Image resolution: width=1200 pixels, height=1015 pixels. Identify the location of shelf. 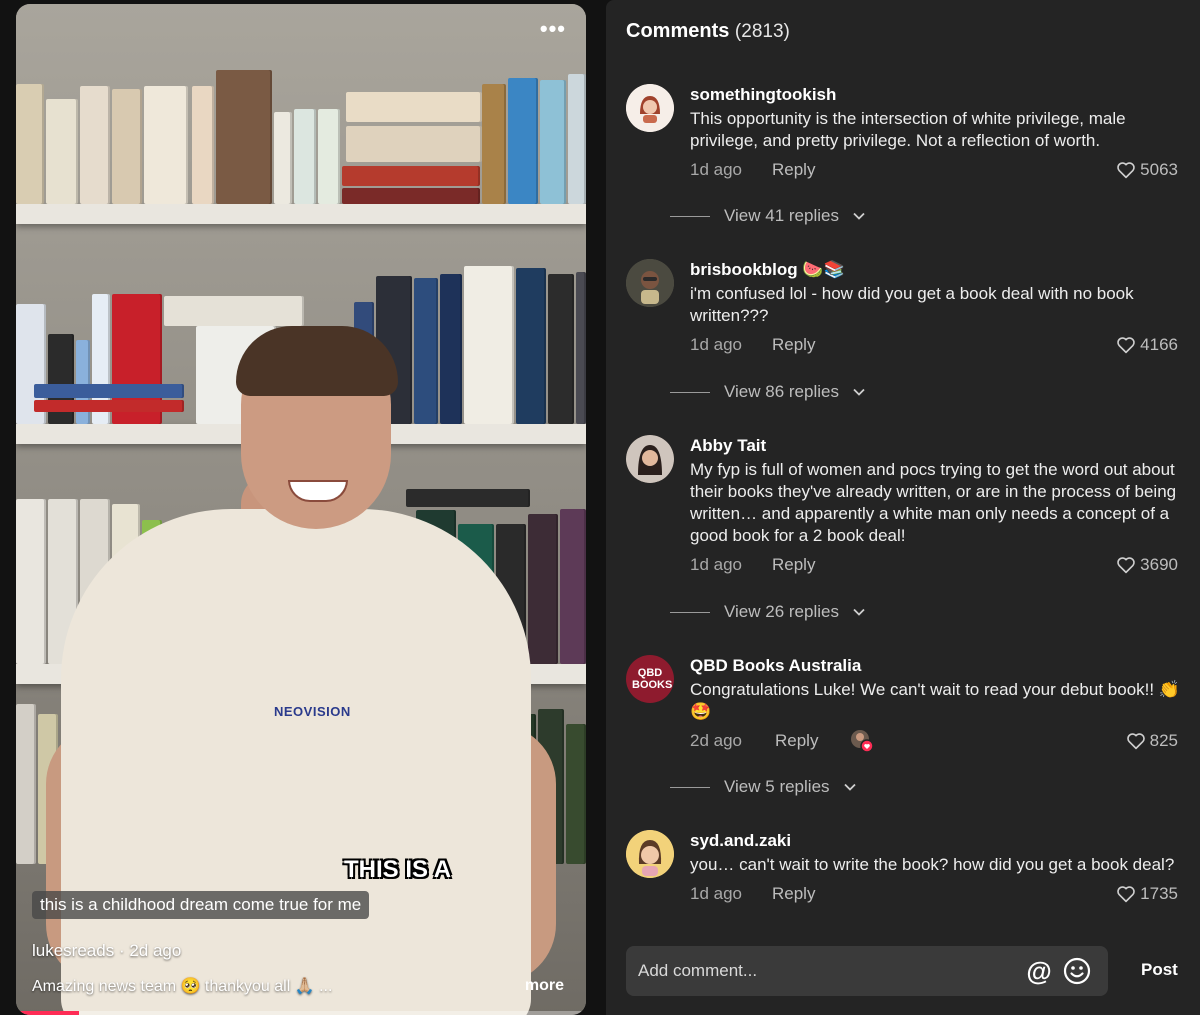
(301, 214).